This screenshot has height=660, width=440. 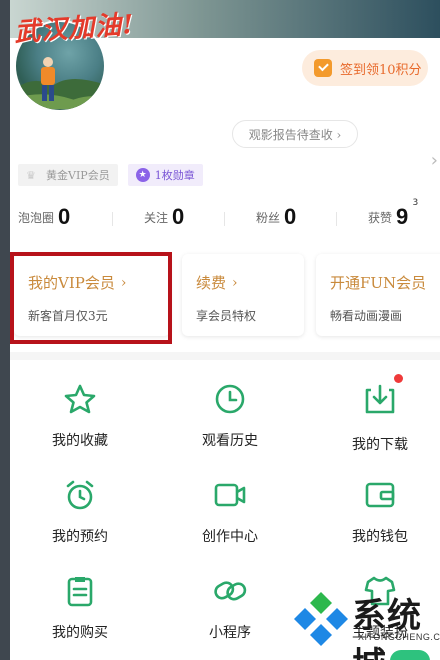 I want to click on grid-item-label: 创作中心, so click(x=230, y=537).